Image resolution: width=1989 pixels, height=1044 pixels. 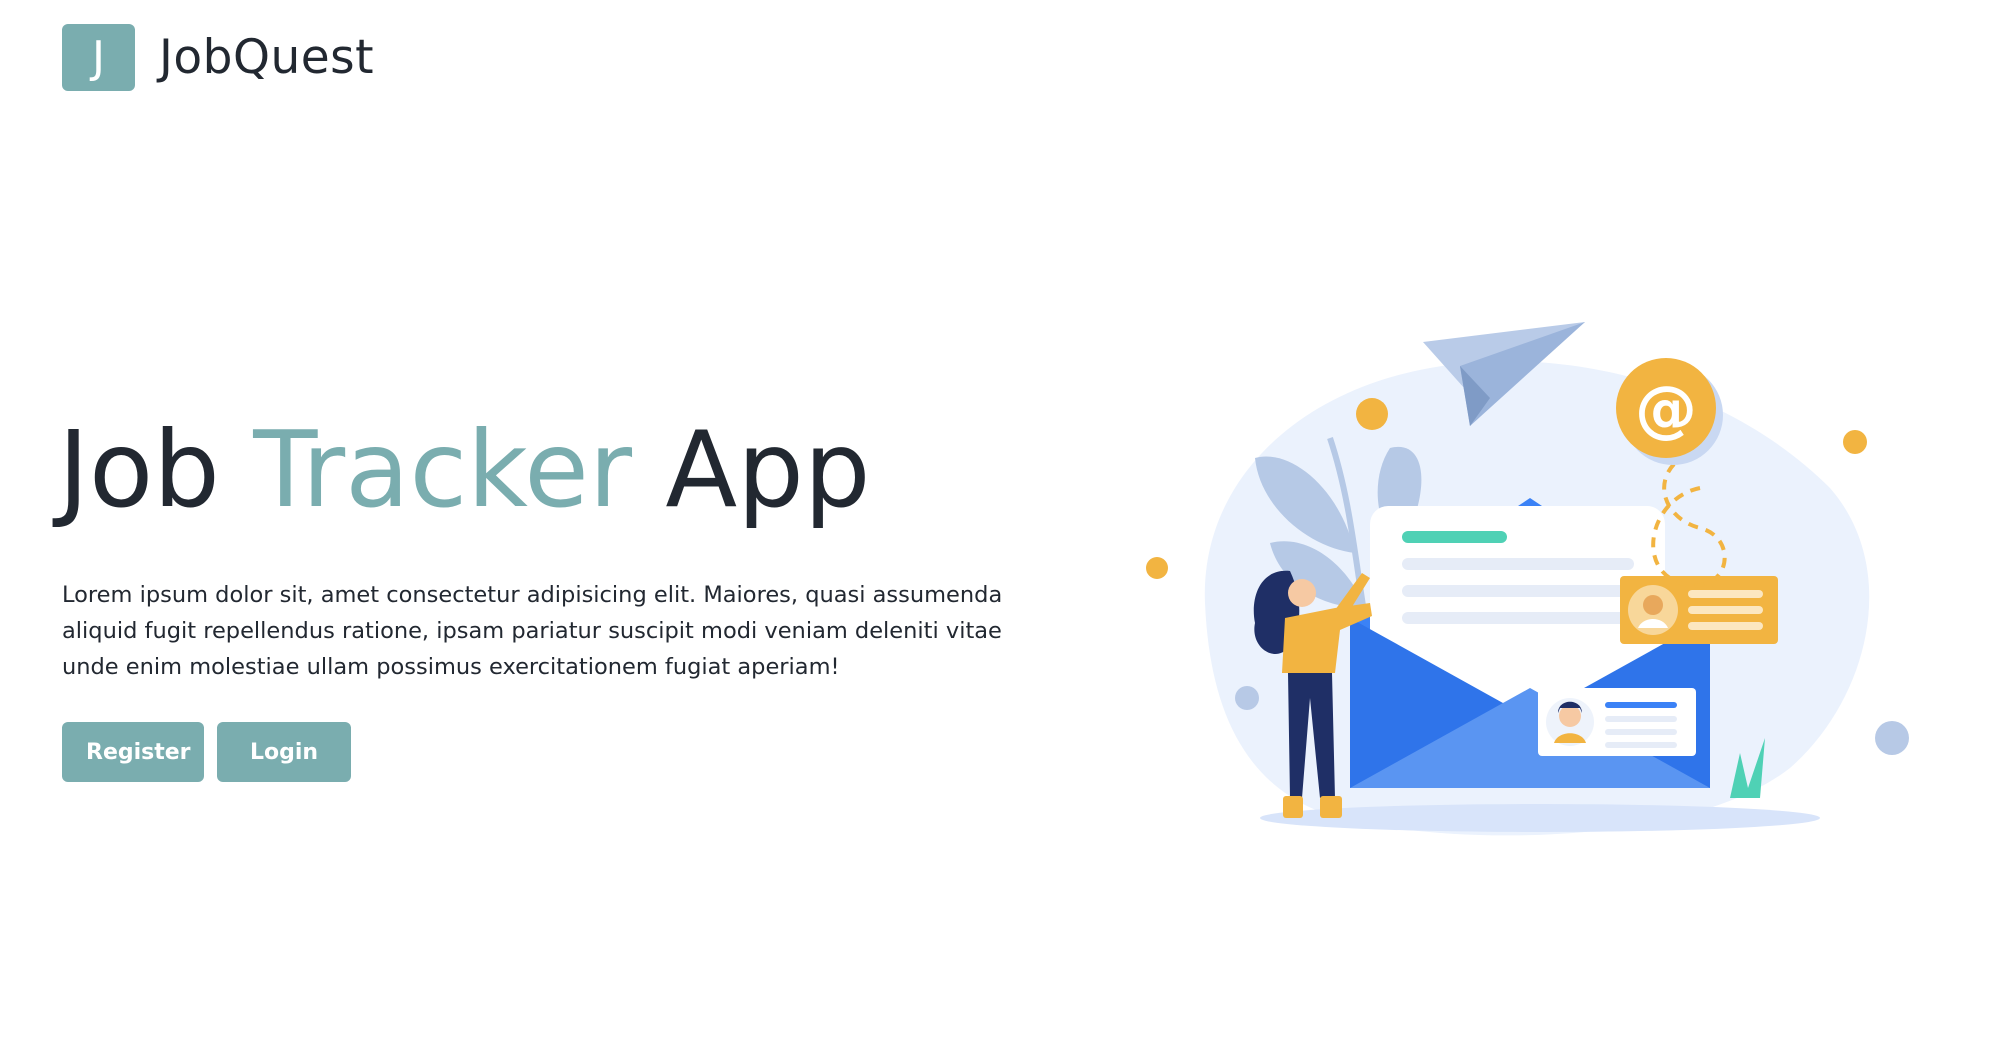 I want to click on hero-actions: Register Login, so click(x=206, y=752).